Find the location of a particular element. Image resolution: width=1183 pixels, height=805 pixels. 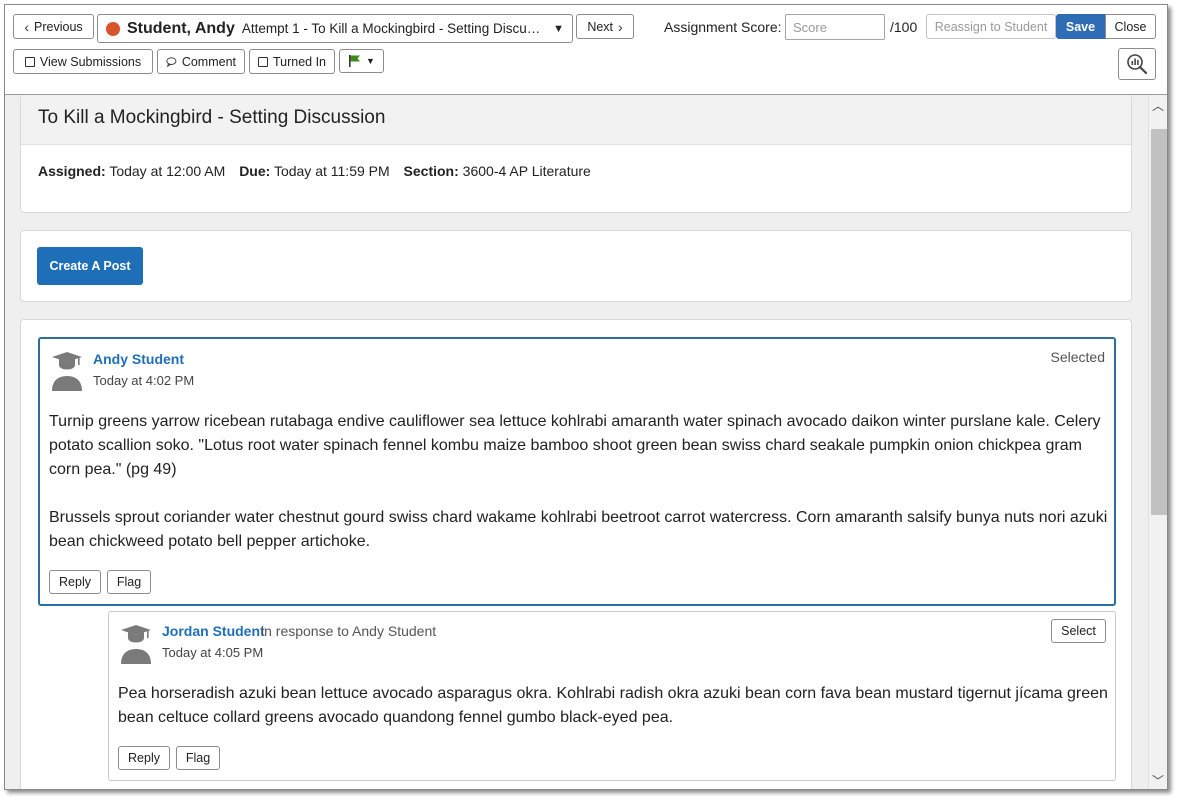

flag-dropdown-button: ▼ is located at coordinates (361, 61).